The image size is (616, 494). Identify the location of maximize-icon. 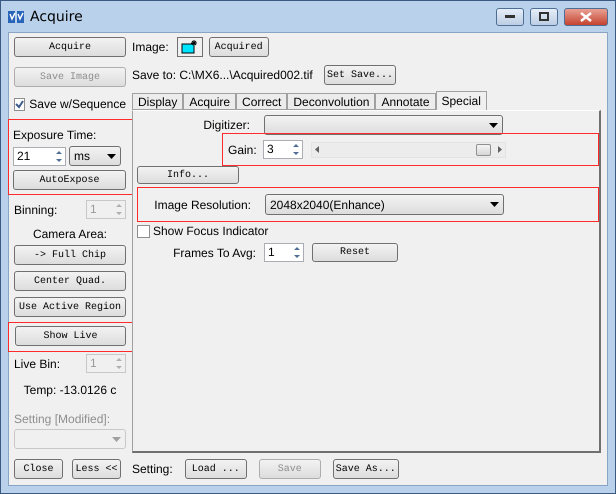
(544, 16).